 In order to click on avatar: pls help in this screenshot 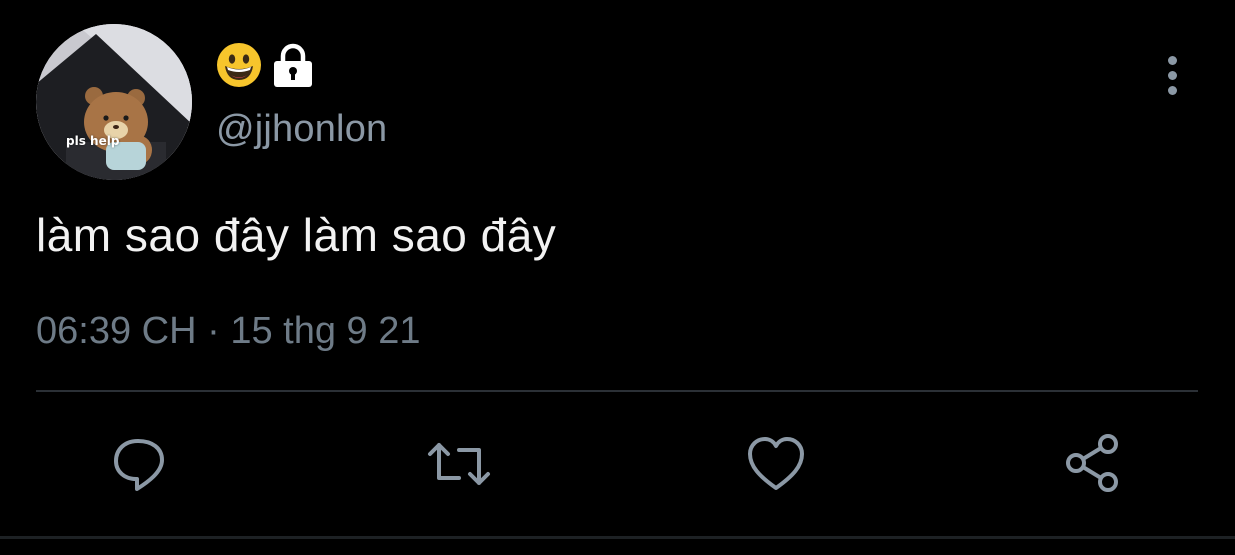, I will do `click(114, 102)`.